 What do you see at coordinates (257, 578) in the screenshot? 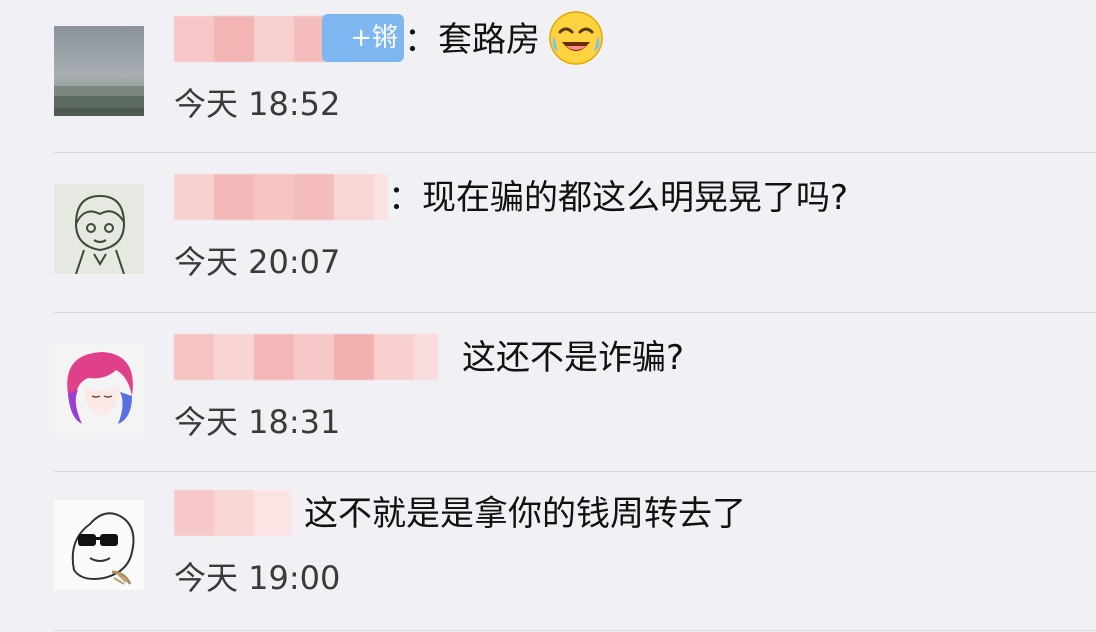
I see `comment-time: 今天 19:00` at bounding box center [257, 578].